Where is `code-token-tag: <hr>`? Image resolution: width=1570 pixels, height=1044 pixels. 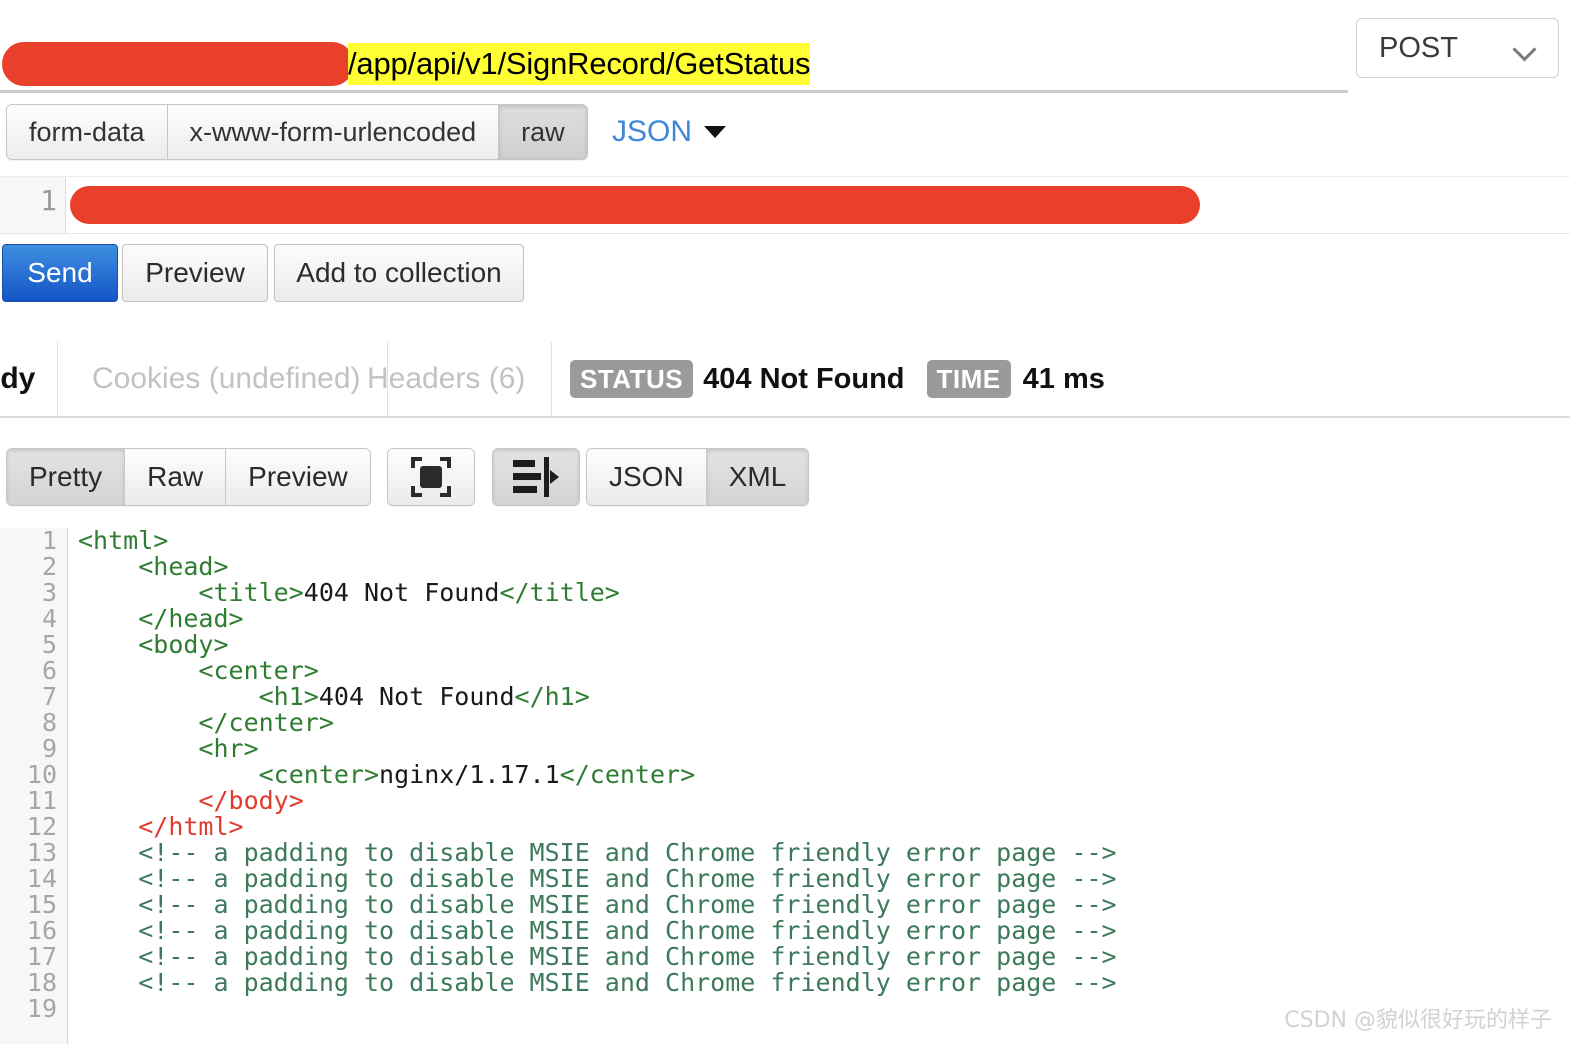
code-token-tag: <hr> is located at coordinates (228, 748).